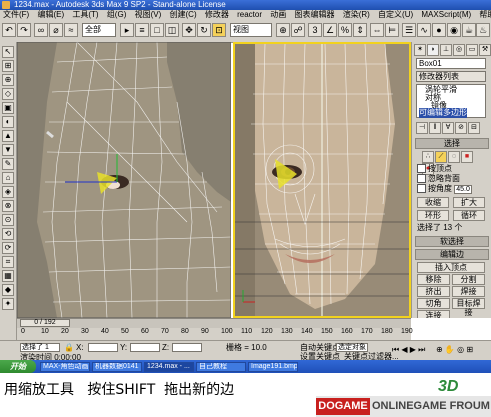 The height and width of the screenshot is (417, 491). Describe the element at coordinates (8, 94) in the screenshot. I see `tool-icon: ◇` at that location.